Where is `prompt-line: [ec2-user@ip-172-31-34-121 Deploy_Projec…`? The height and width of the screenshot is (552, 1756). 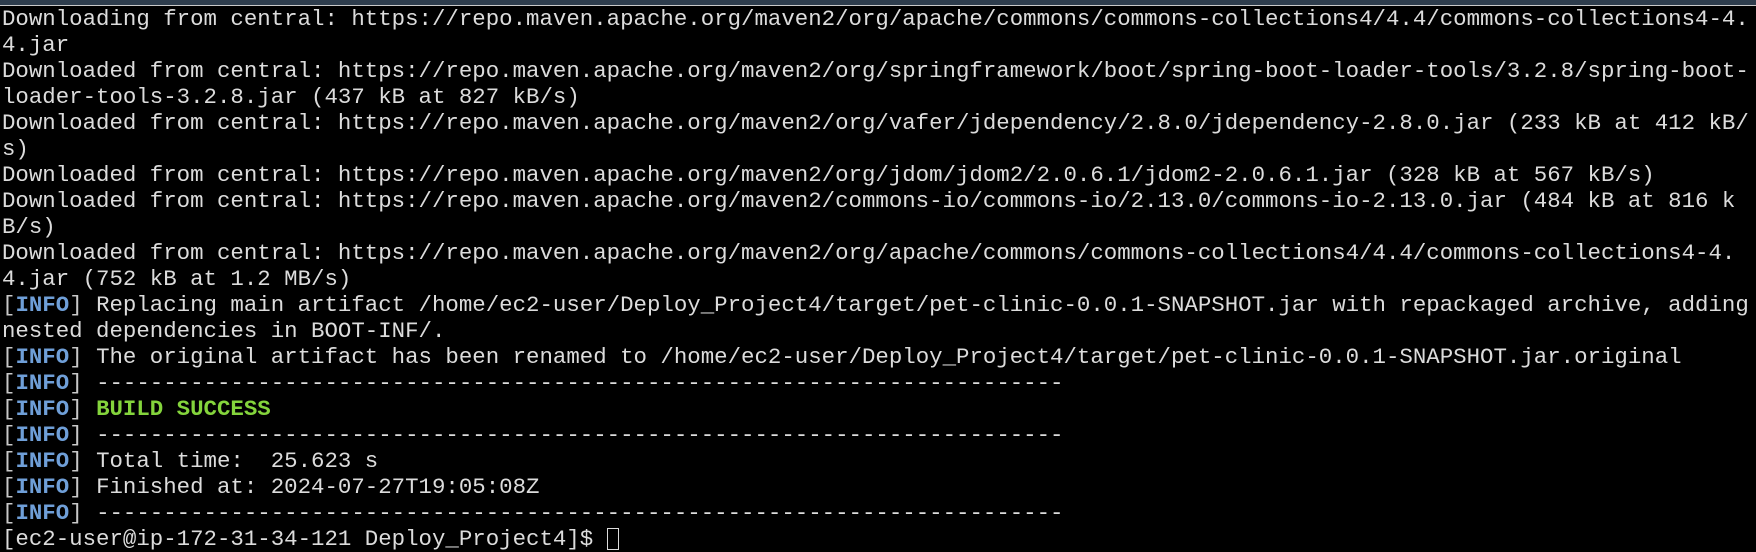
prompt-line: [ec2-user@ip-172-31-34-121 Deploy_Projec… is located at coordinates (876, 539).